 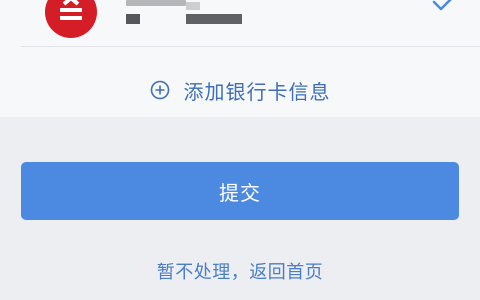 I want to click on plus-circle-icon, so click(x=159, y=90).